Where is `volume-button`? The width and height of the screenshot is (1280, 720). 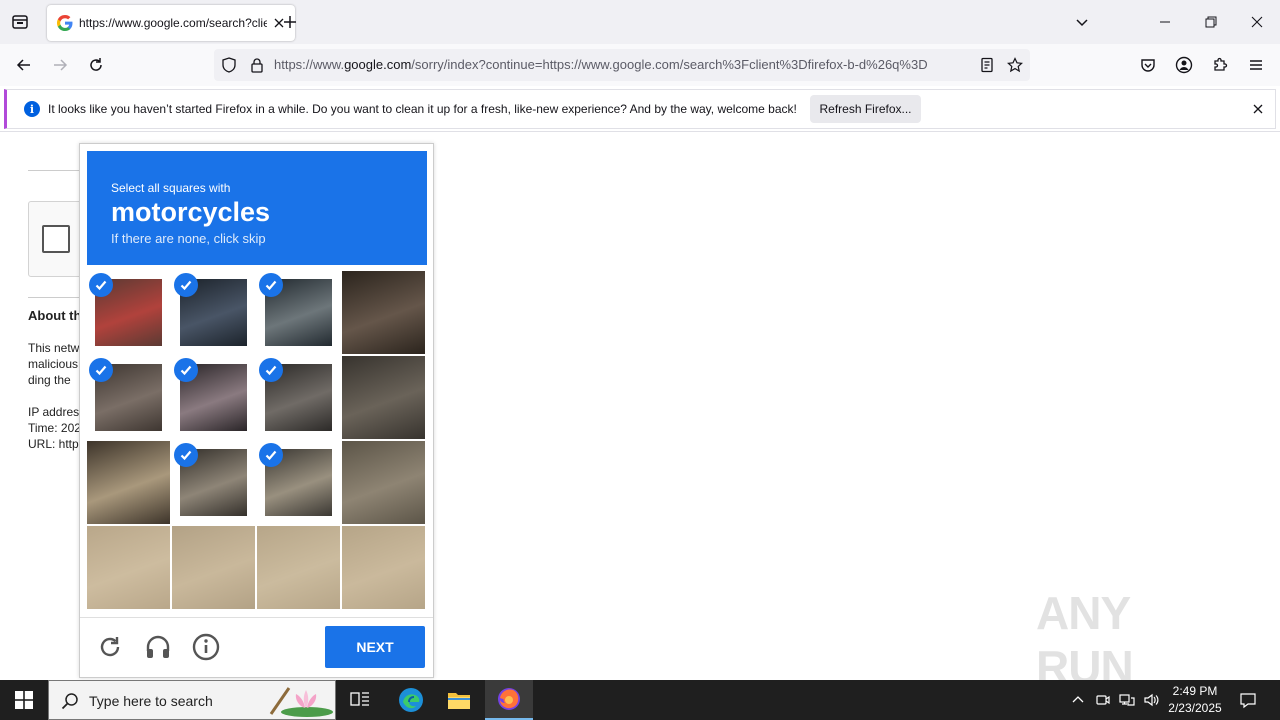
volume-button is located at coordinates (1151, 700).